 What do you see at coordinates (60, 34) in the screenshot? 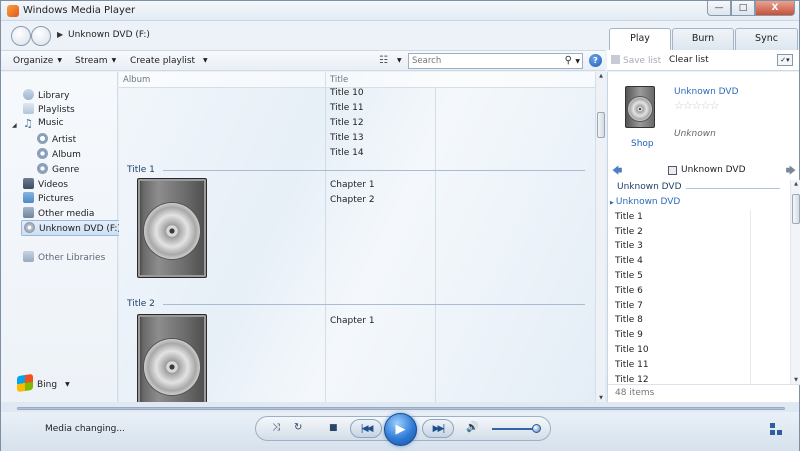
I see `breadcrumb-arrow-icon: ▶` at bounding box center [60, 34].